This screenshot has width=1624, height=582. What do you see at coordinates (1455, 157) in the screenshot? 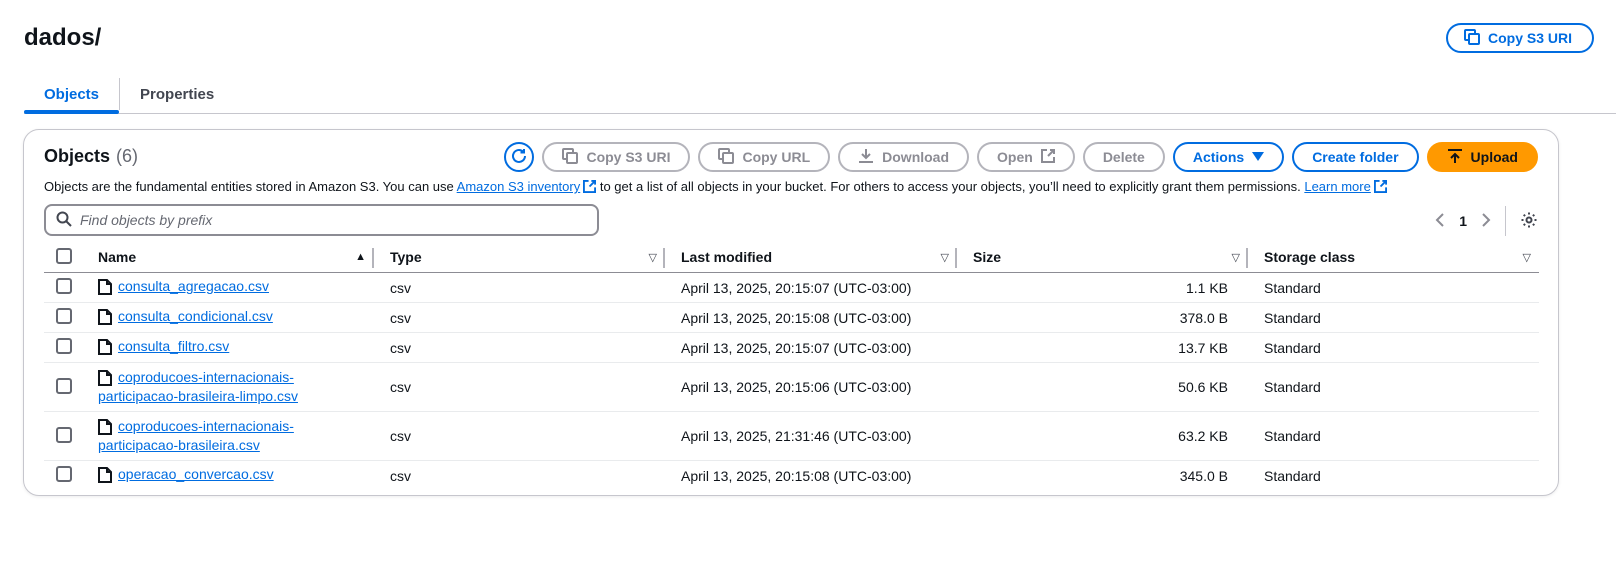
I see `upload-icon` at bounding box center [1455, 157].